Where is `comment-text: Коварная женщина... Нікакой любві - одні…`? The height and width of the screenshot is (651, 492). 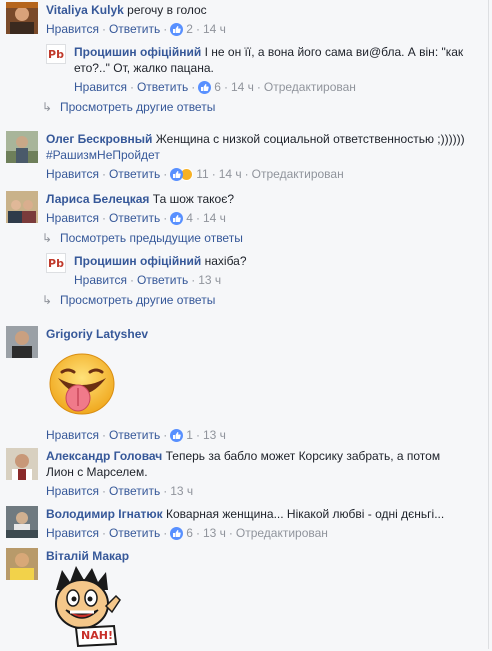
comment-text: Коварная женщина... Нікакой любві - одні… is located at coordinates (305, 514).